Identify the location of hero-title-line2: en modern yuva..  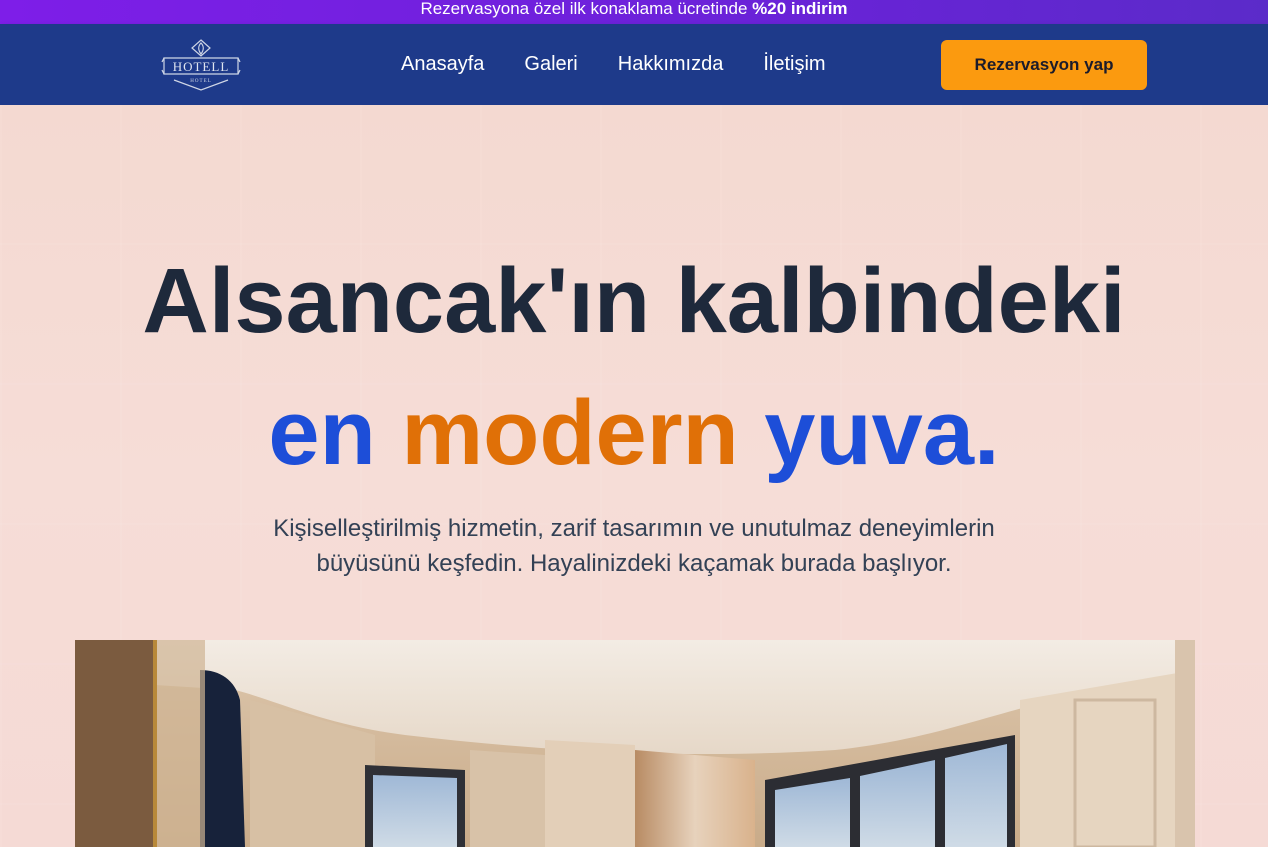
(634, 433).